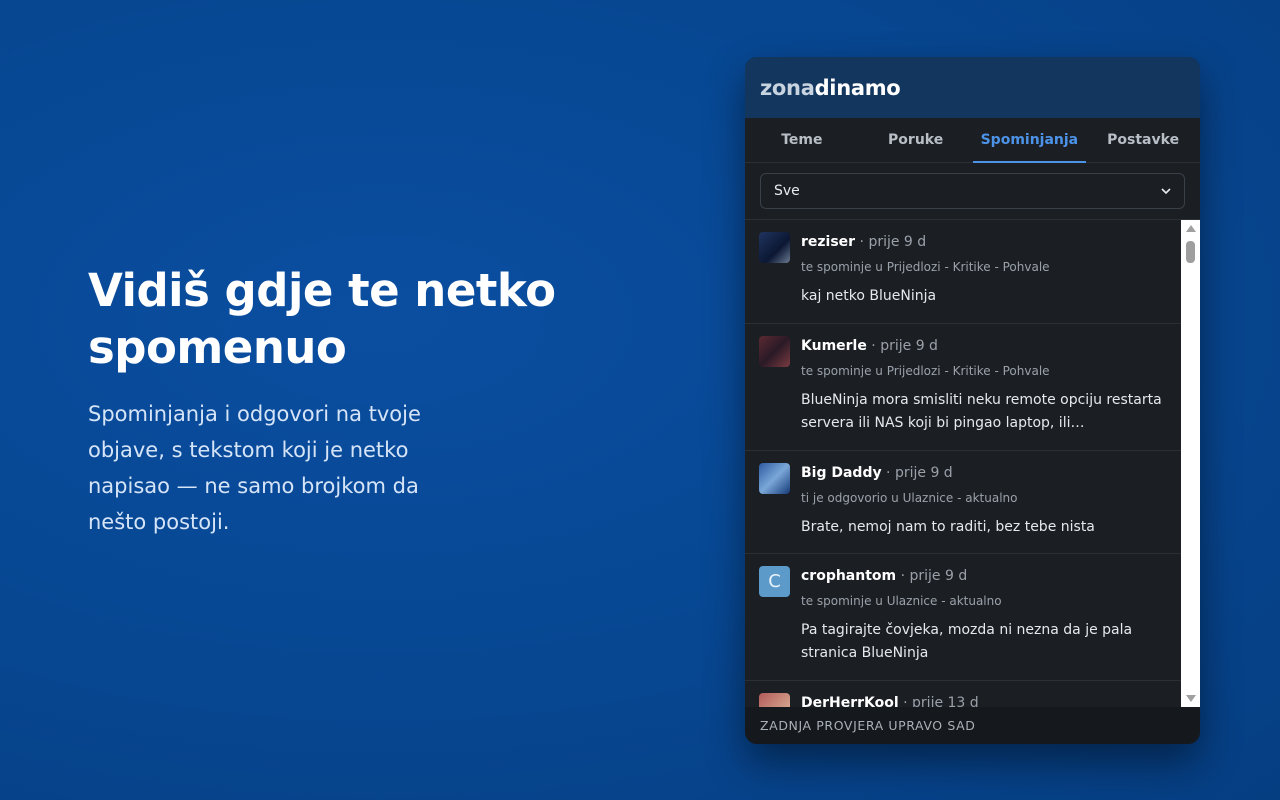 The height and width of the screenshot is (800, 1280). What do you see at coordinates (834, 346) in the screenshot?
I see `username: Kumerle` at bounding box center [834, 346].